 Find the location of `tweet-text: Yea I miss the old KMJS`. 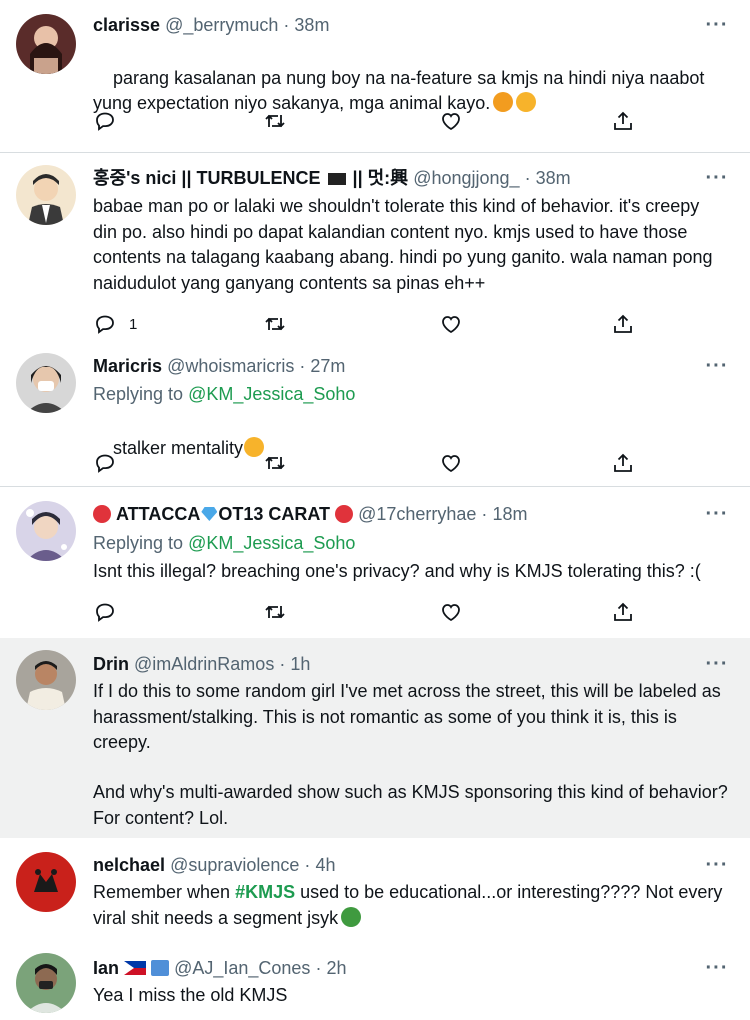

tweet-text: Yea I miss the old KMJS is located at coordinates (190, 995).